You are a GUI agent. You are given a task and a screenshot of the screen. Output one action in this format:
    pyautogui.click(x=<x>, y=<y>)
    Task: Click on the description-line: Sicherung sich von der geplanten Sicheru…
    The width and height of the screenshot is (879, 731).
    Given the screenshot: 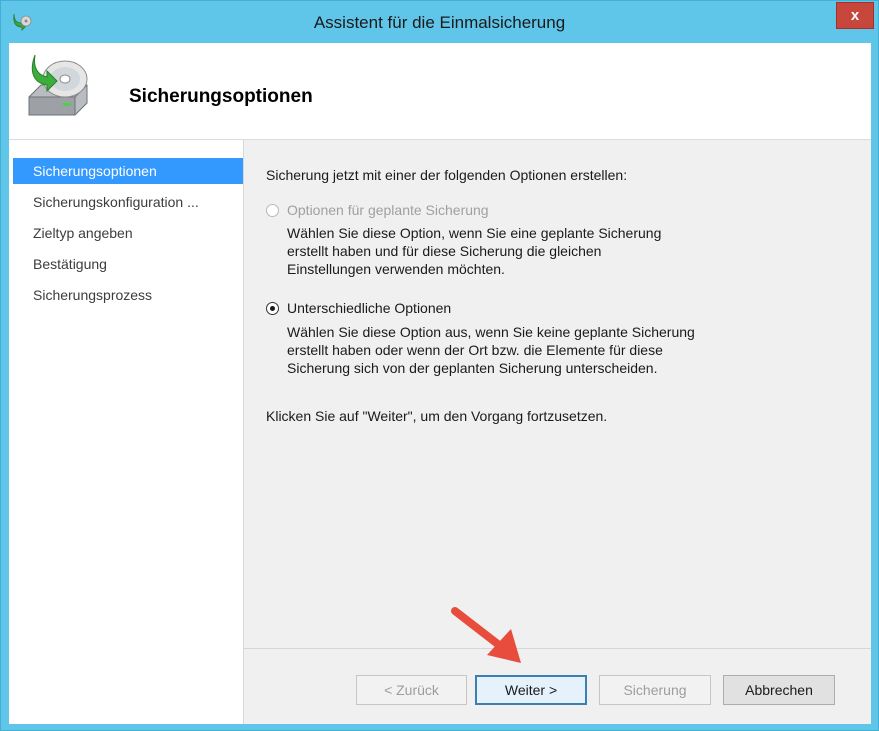 What is the action you would take?
    pyautogui.click(x=472, y=368)
    